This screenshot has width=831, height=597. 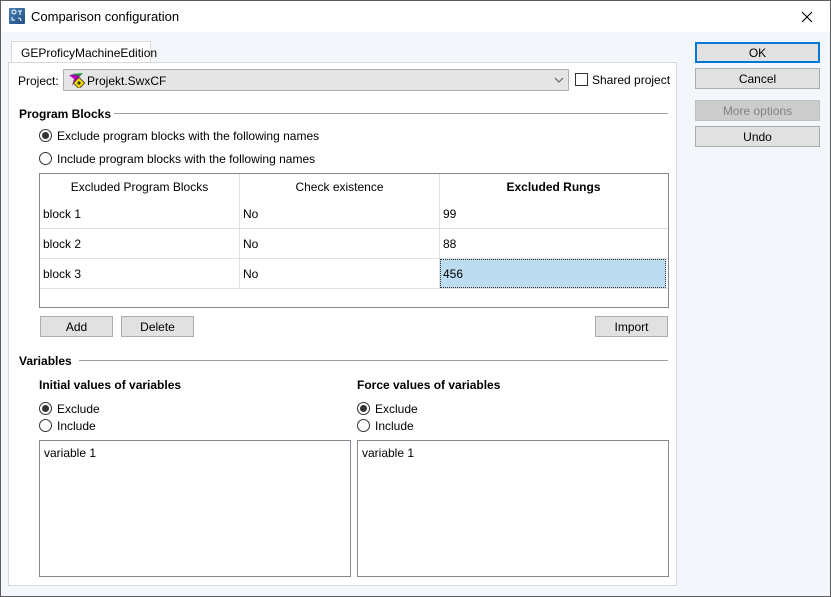 I want to click on block-name-cell: block 1, so click(x=140, y=213).